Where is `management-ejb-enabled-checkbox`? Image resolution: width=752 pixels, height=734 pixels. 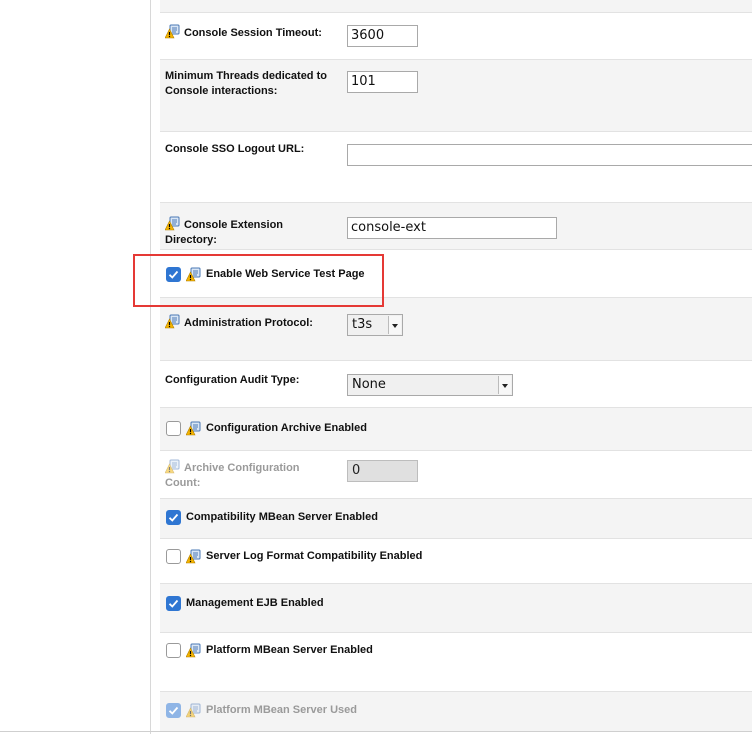
management-ejb-enabled-checkbox is located at coordinates (173, 603).